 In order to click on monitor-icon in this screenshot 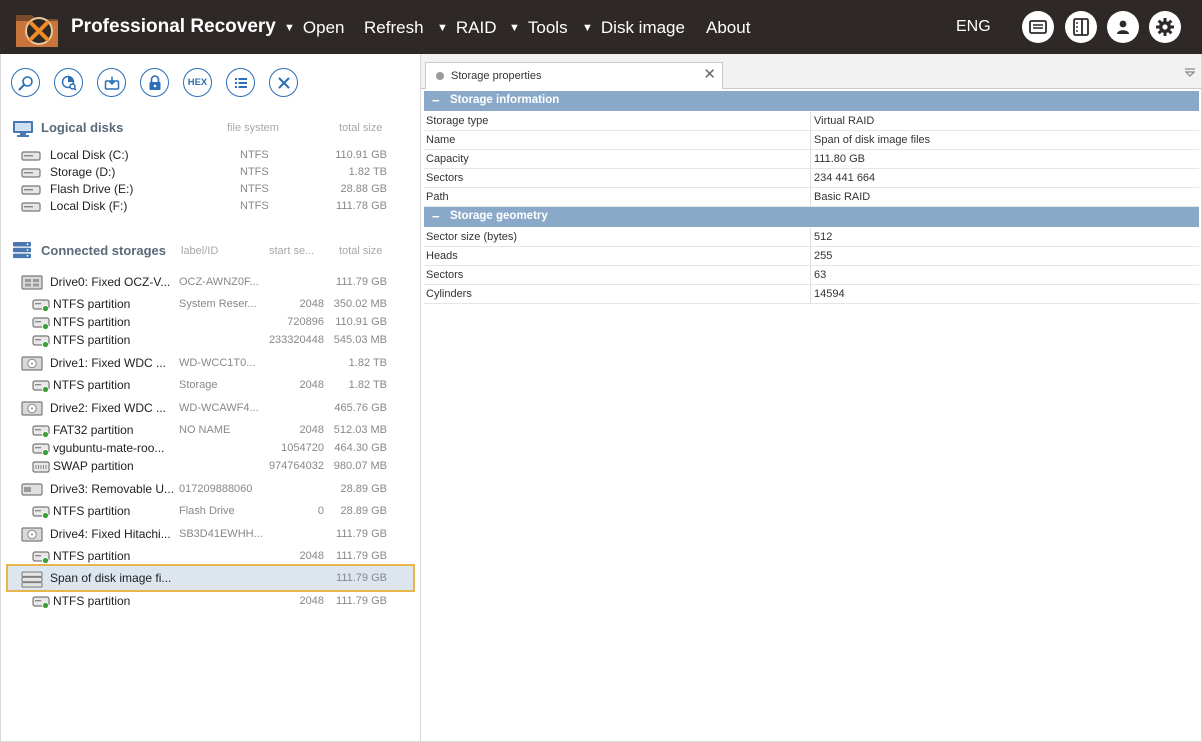, I will do `click(23, 129)`.